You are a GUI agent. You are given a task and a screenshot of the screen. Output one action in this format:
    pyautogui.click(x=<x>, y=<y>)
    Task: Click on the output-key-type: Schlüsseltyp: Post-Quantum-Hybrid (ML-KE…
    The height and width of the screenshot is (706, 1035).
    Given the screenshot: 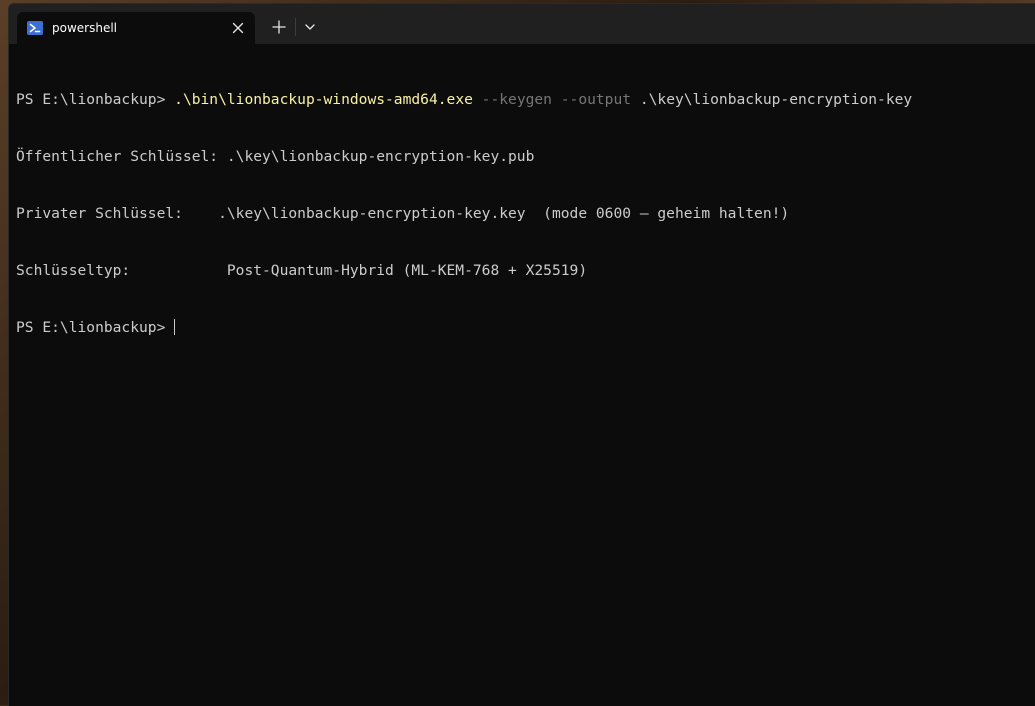 What is the action you would take?
    pyautogui.click(x=302, y=270)
    